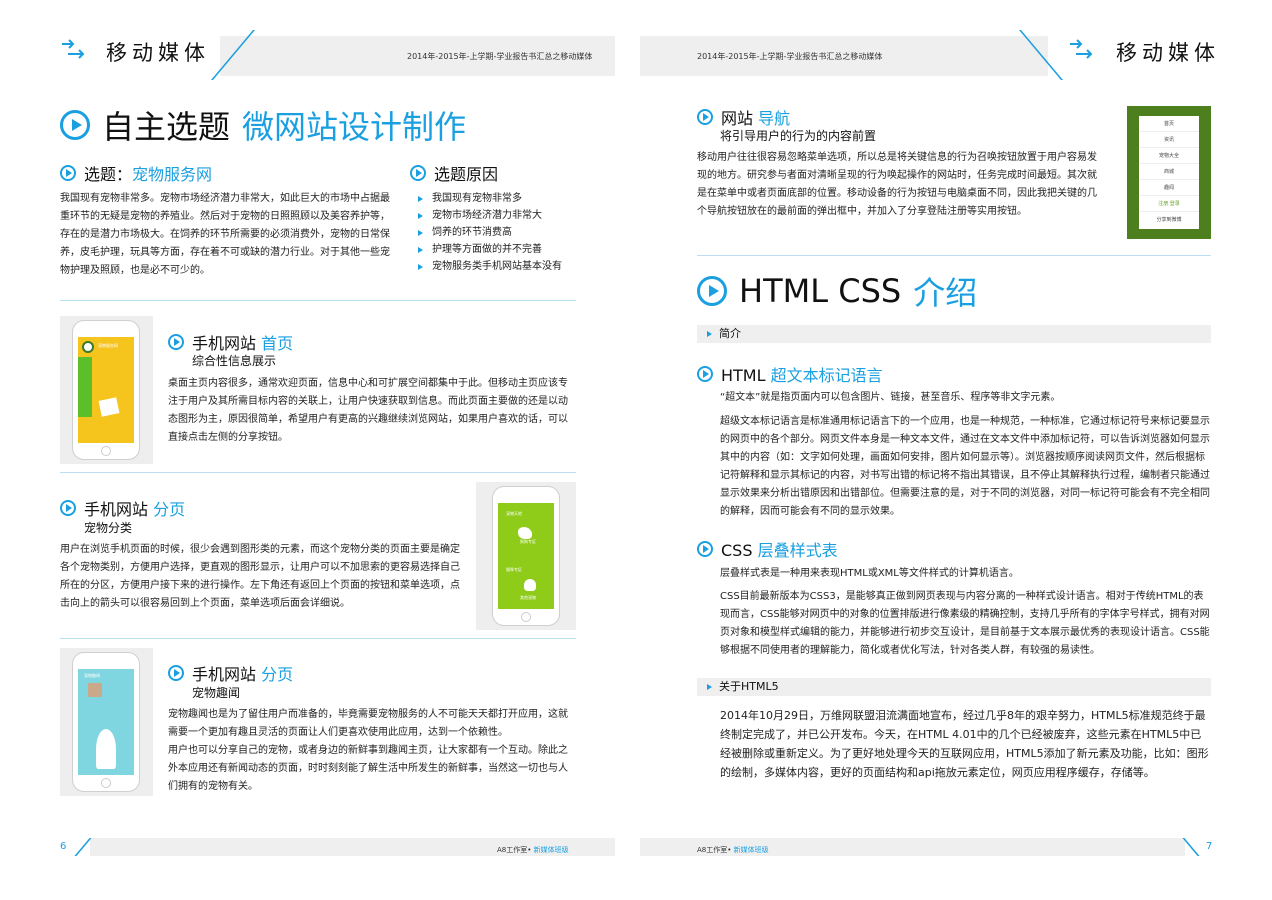  What do you see at coordinates (514, 850) in the screenshot?
I see `footer-studio-left-text: A8工作室•` at bounding box center [514, 850].